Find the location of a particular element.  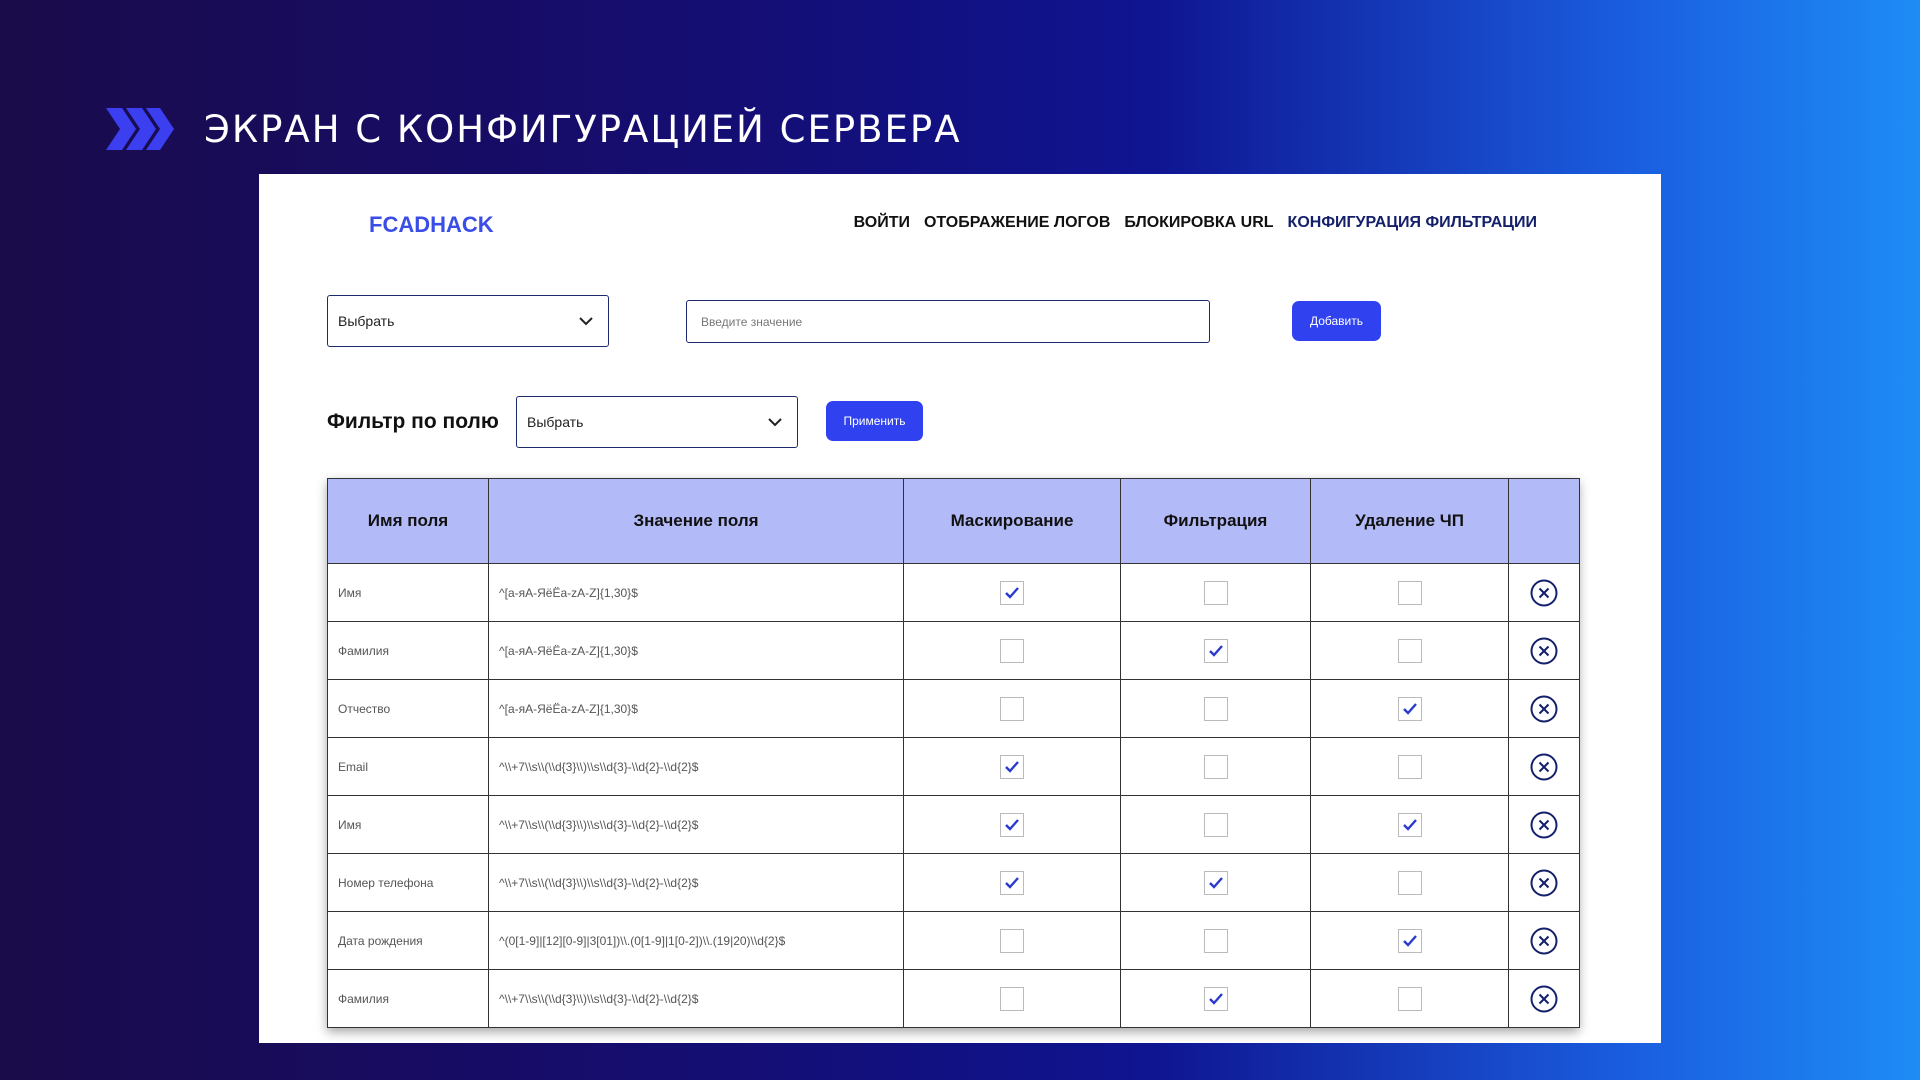

field-select-value: Выбрать is located at coordinates (366, 321).